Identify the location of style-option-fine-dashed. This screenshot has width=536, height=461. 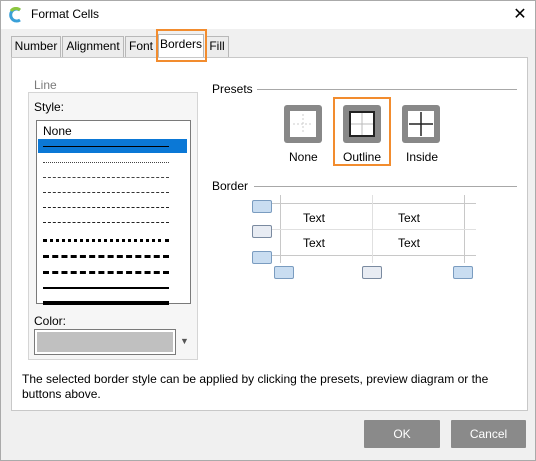
(106, 177).